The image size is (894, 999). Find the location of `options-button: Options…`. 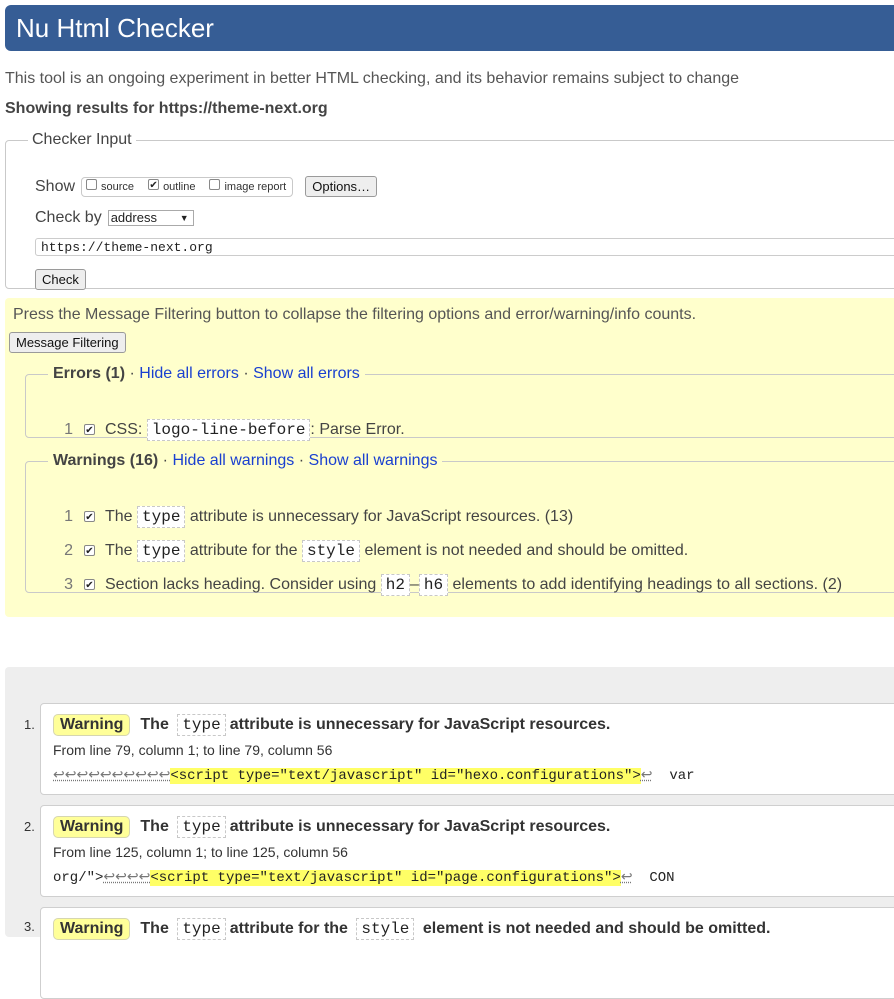

options-button: Options… is located at coordinates (341, 186).